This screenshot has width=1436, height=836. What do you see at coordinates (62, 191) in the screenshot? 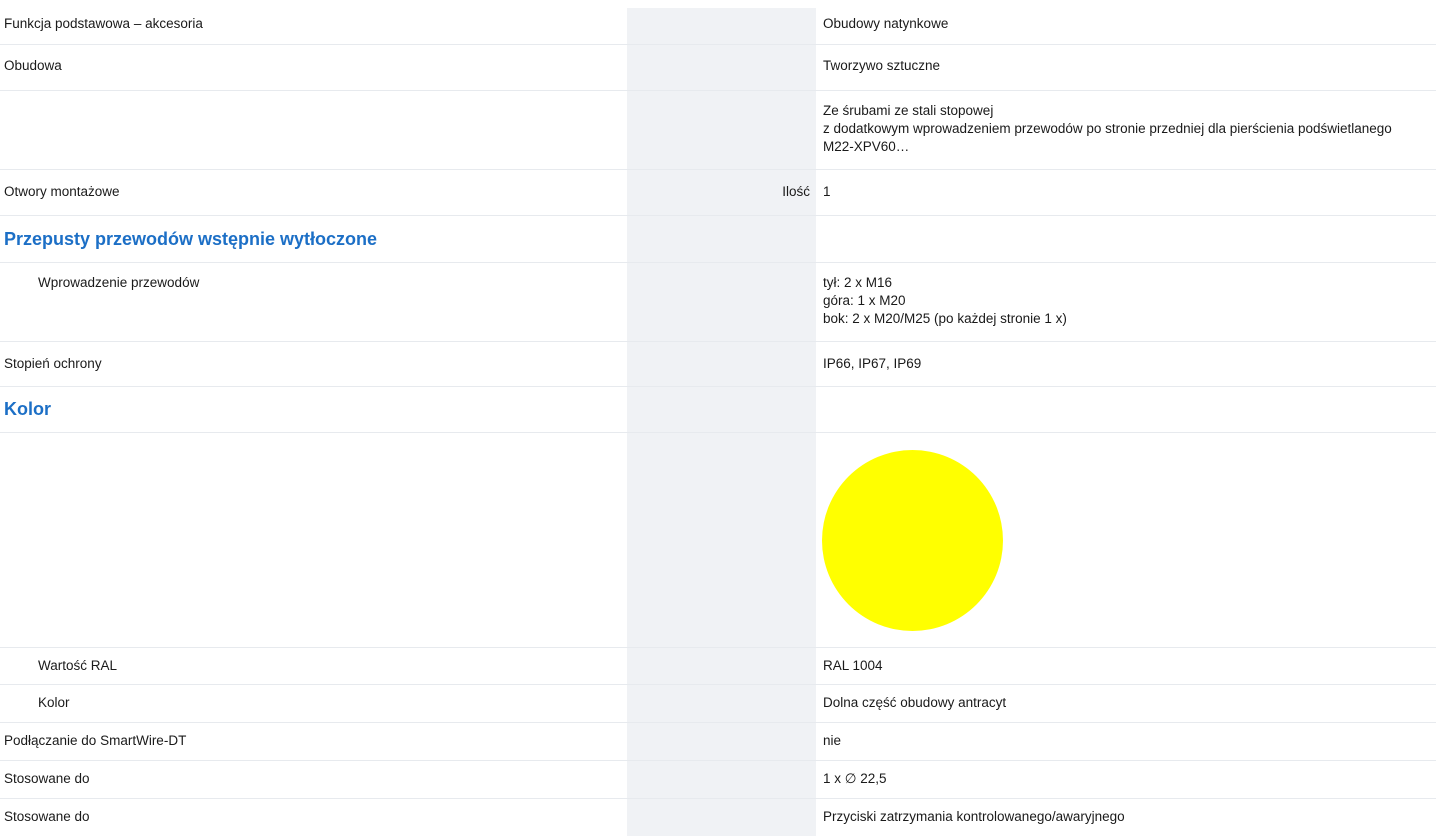
I see `row-label: Otwory montażowe` at bounding box center [62, 191].